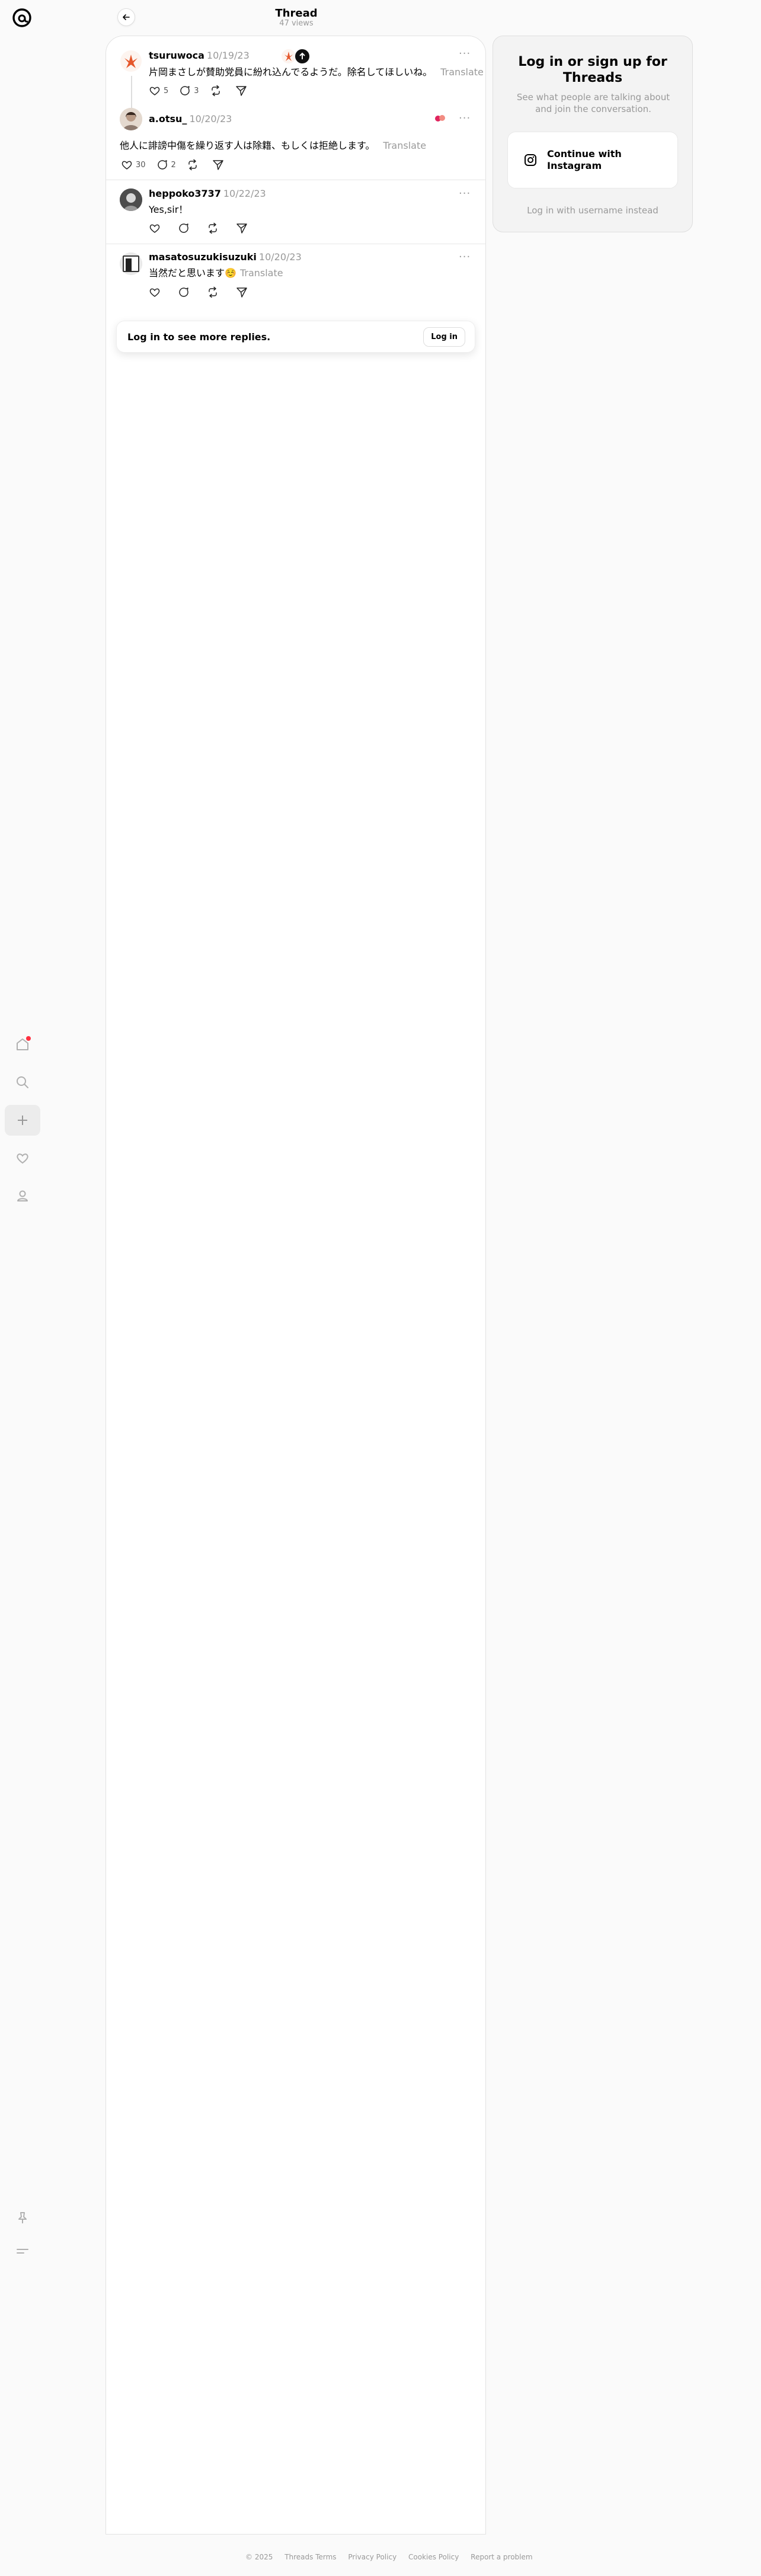 This screenshot has width=761, height=2576. What do you see at coordinates (296, 13) in the screenshot?
I see `page-title: Thread` at bounding box center [296, 13].